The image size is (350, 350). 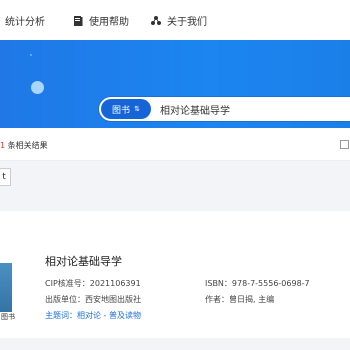 I want to click on author-row: 作者：曾日揭, 主编, so click(x=239, y=299).